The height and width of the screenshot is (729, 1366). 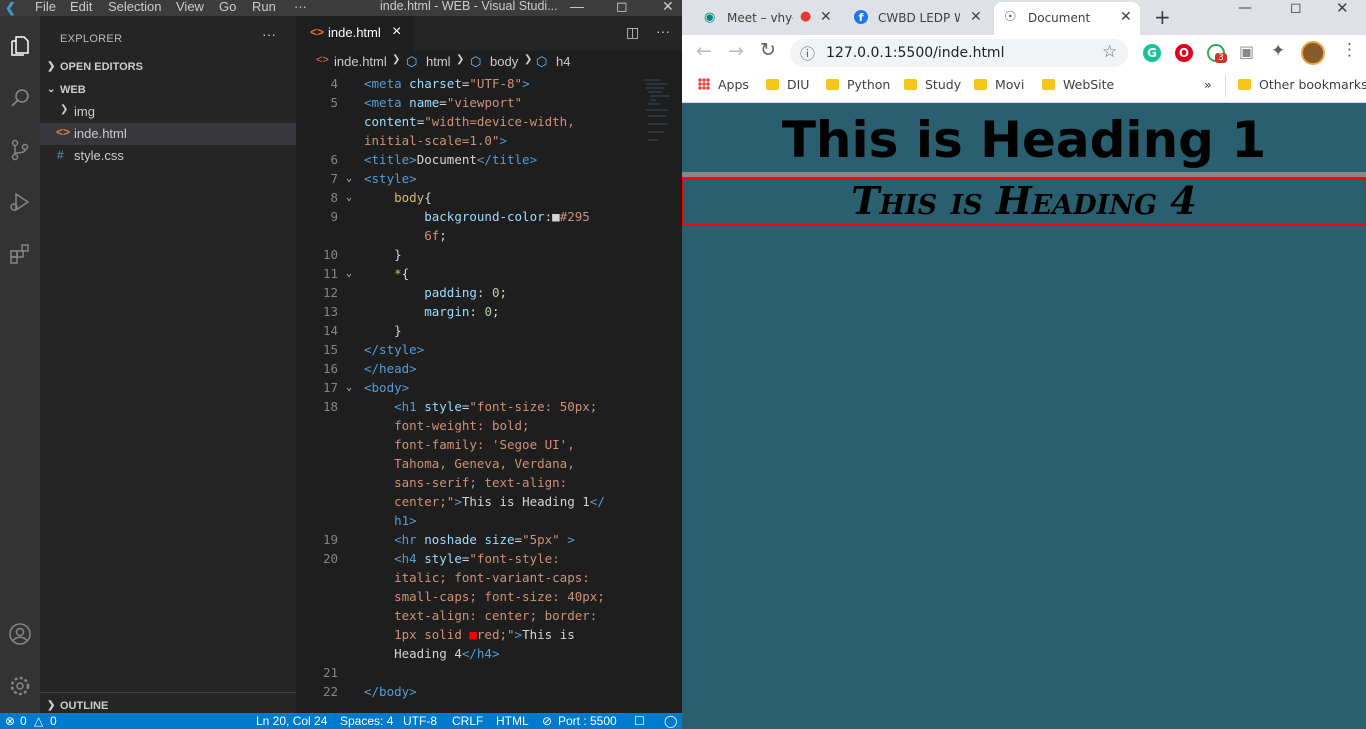 What do you see at coordinates (484, 501) in the screenshot?
I see `code-line: center;">This is Heading 1</` at bounding box center [484, 501].